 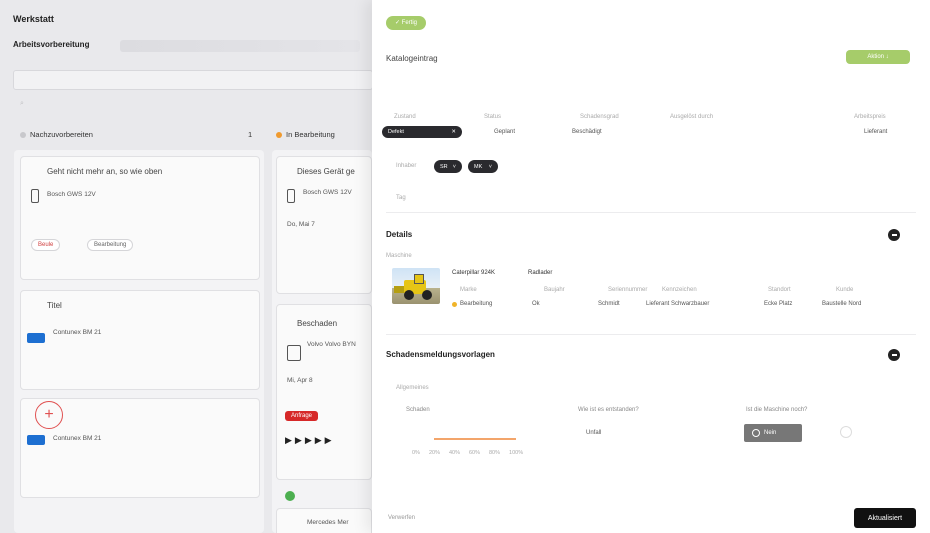 What do you see at coordinates (504, 132) in the screenshot?
I see `status-value: Geplant` at bounding box center [504, 132].